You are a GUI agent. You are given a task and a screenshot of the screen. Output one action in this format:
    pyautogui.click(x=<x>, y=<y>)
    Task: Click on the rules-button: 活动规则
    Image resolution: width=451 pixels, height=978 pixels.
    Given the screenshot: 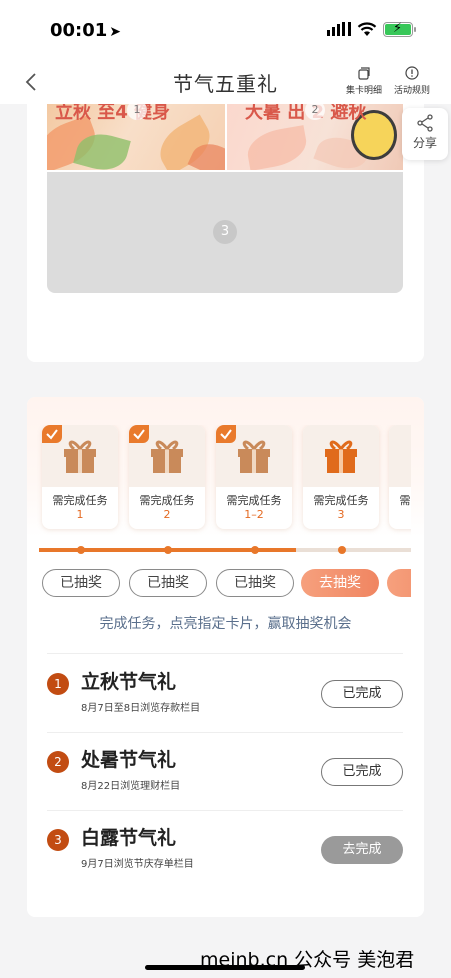 What is the action you would take?
    pyautogui.click(x=412, y=80)
    